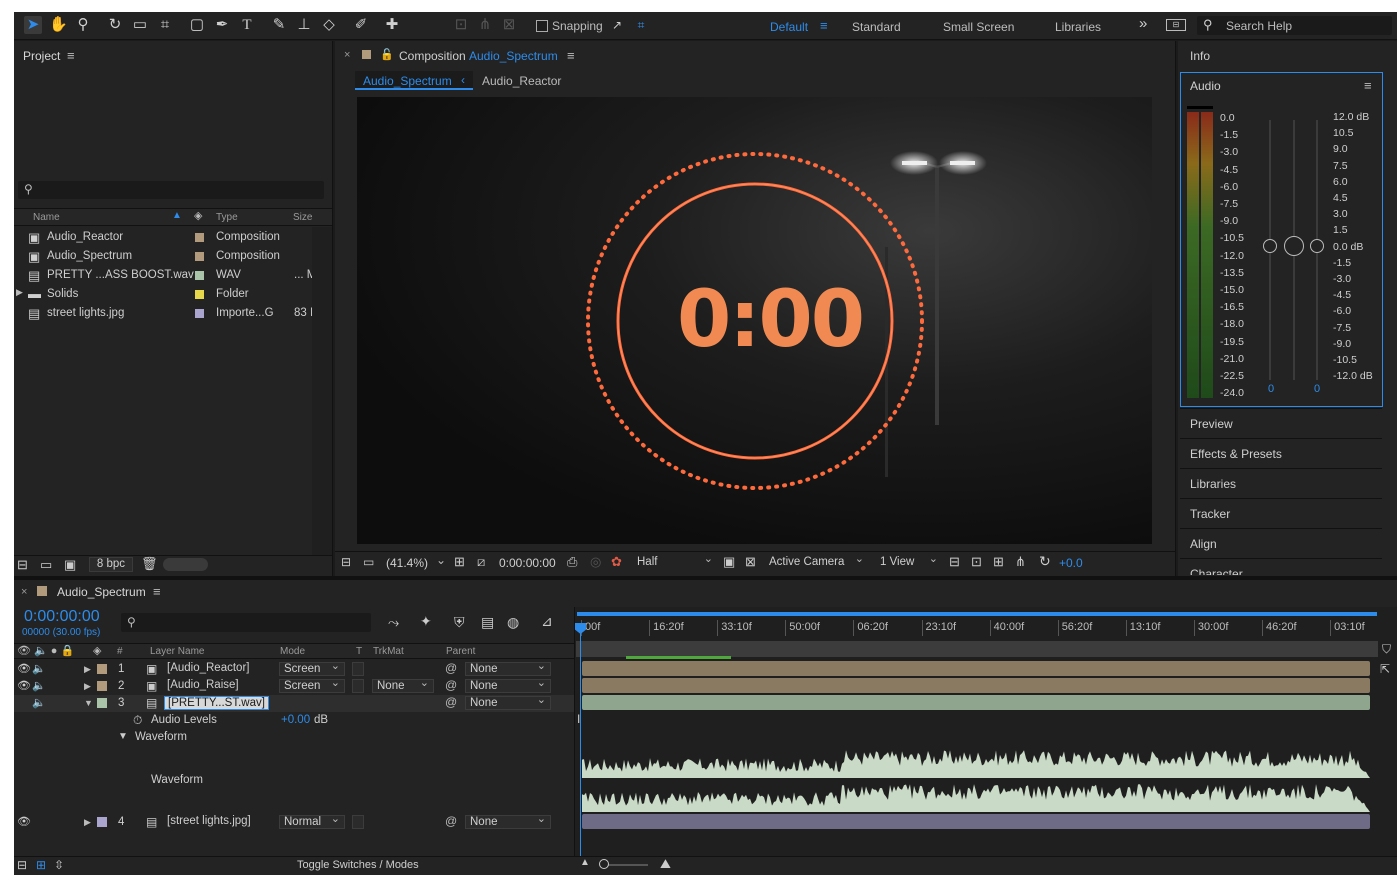  I want to click on timeline-tab-label: Audio_Spectrum, so click(101, 592).